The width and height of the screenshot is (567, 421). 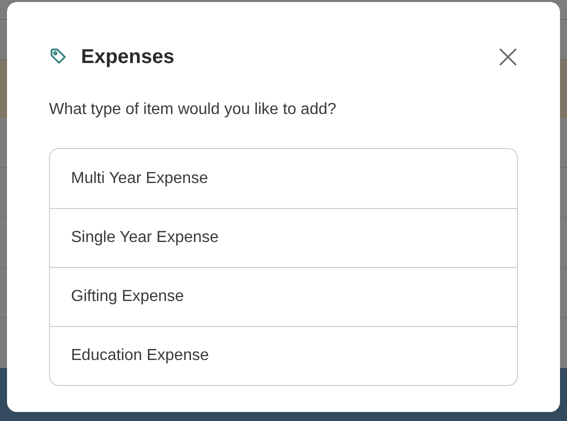 I want to click on option-item: Single Year Expense, so click(x=283, y=237).